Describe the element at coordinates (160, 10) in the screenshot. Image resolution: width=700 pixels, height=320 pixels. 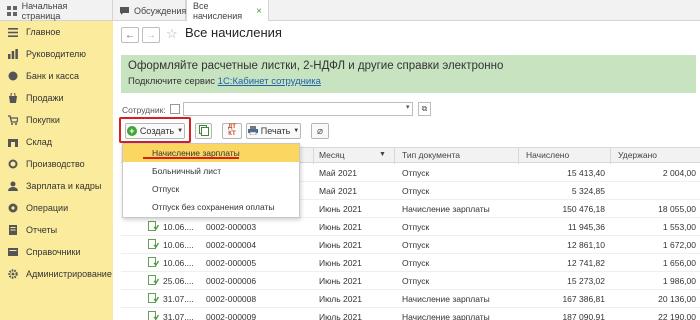
I see `tab-label: Обсуждения` at that location.